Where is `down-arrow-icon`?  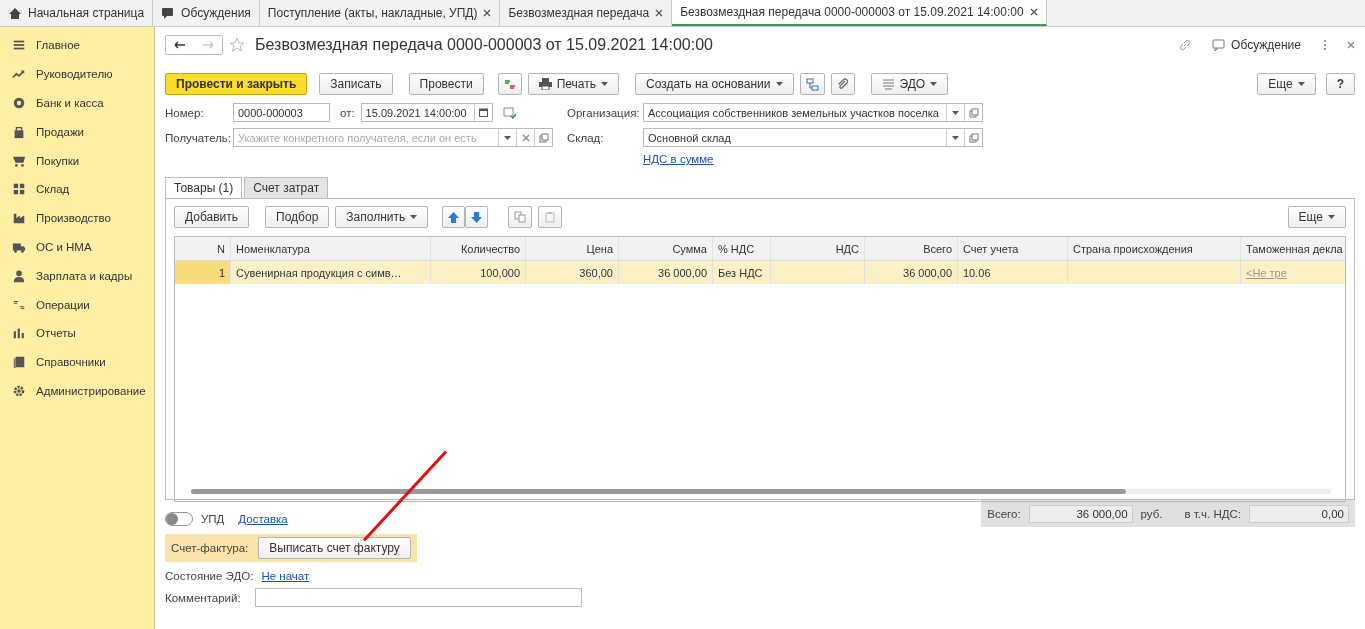 down-arrow-icon is located at coordinates (477, 217).